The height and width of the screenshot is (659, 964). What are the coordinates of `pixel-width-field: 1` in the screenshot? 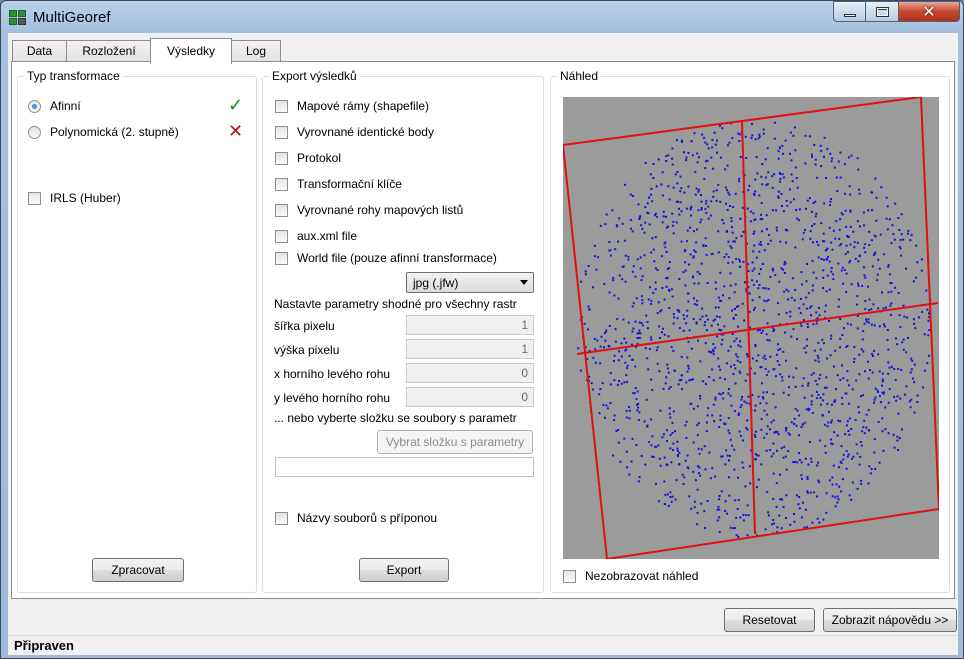 It's located at (470, 325).